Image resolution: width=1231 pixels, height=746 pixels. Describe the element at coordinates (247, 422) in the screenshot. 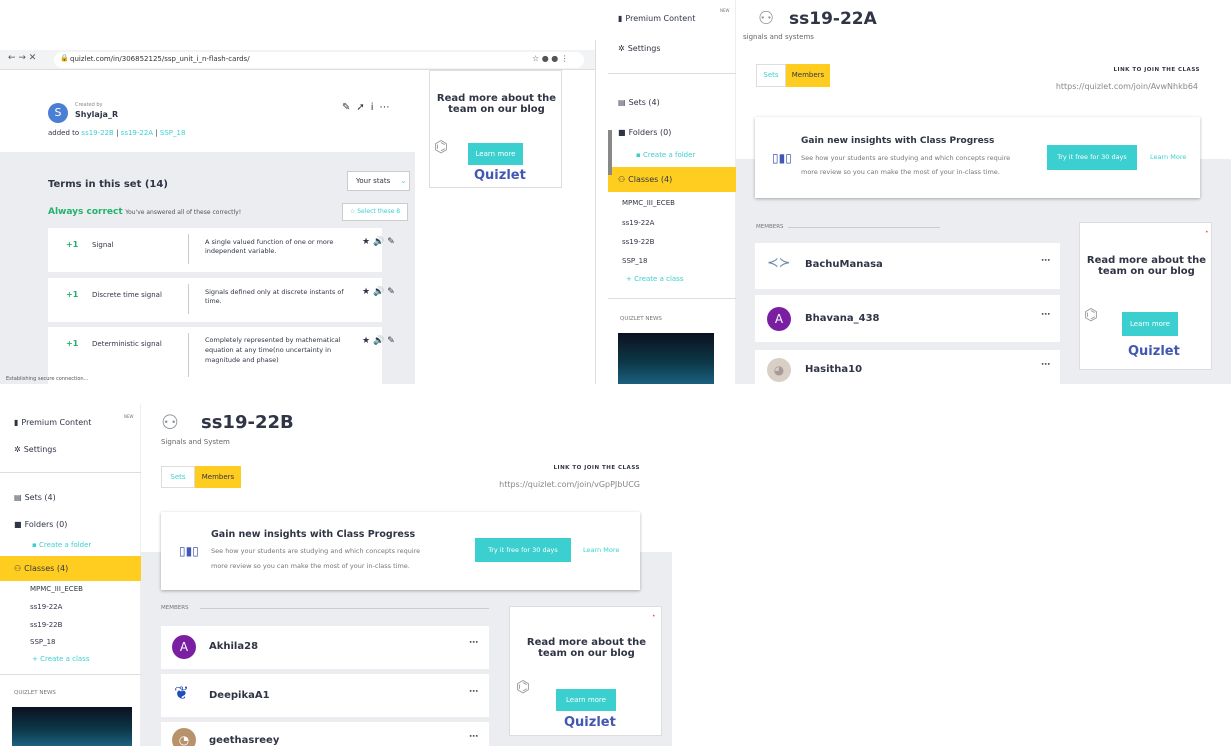

I see `class-title: ss19-22B` at that location.